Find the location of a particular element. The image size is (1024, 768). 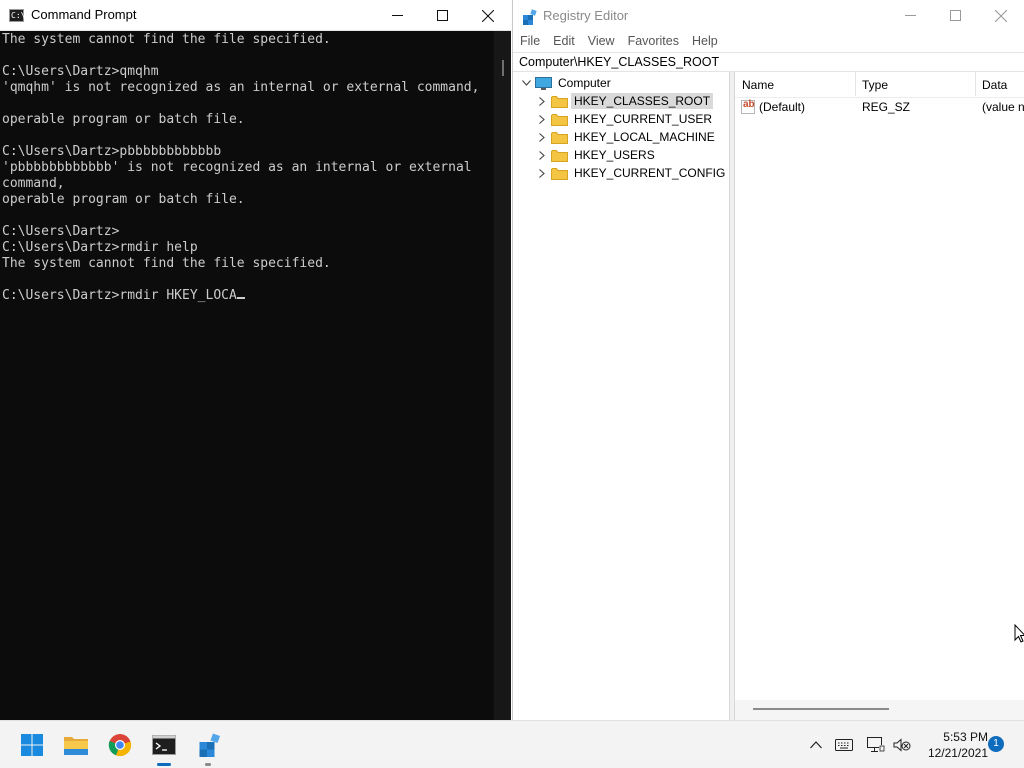

network-tray-button is located at coordinates (876, 745).